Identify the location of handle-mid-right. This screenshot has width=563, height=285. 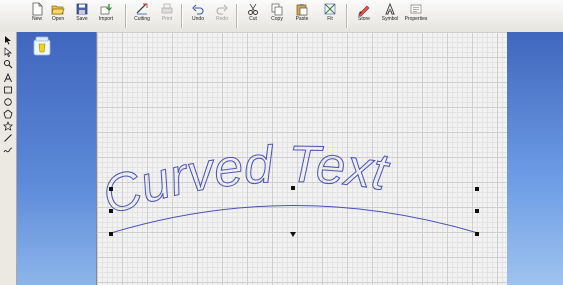
(477, 211).